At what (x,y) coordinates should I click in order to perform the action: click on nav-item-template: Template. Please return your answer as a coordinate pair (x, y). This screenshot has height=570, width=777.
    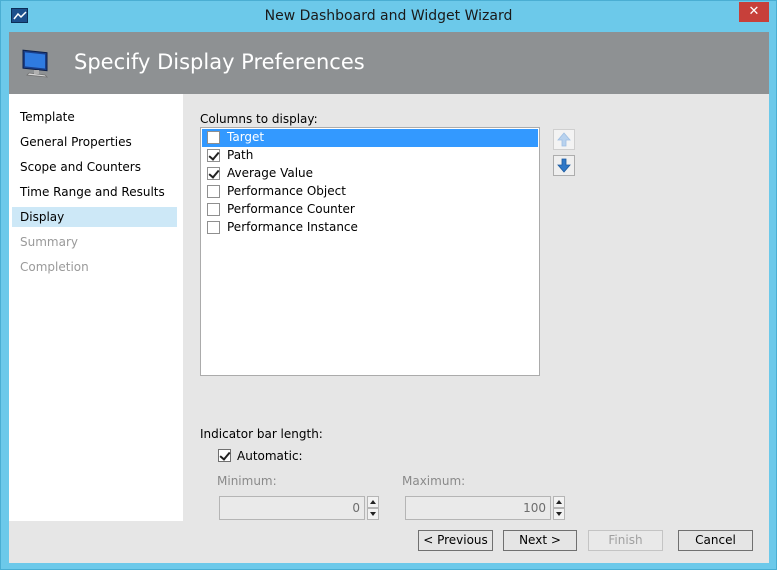
    Looking at the image, I should click on (94, 117).